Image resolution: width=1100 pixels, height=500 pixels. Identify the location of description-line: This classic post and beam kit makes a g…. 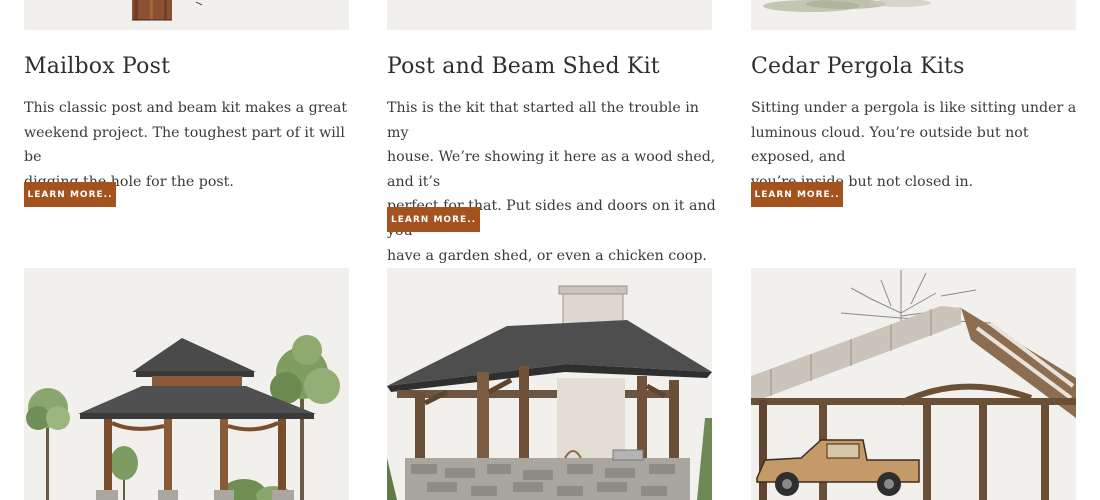
(186, 108).